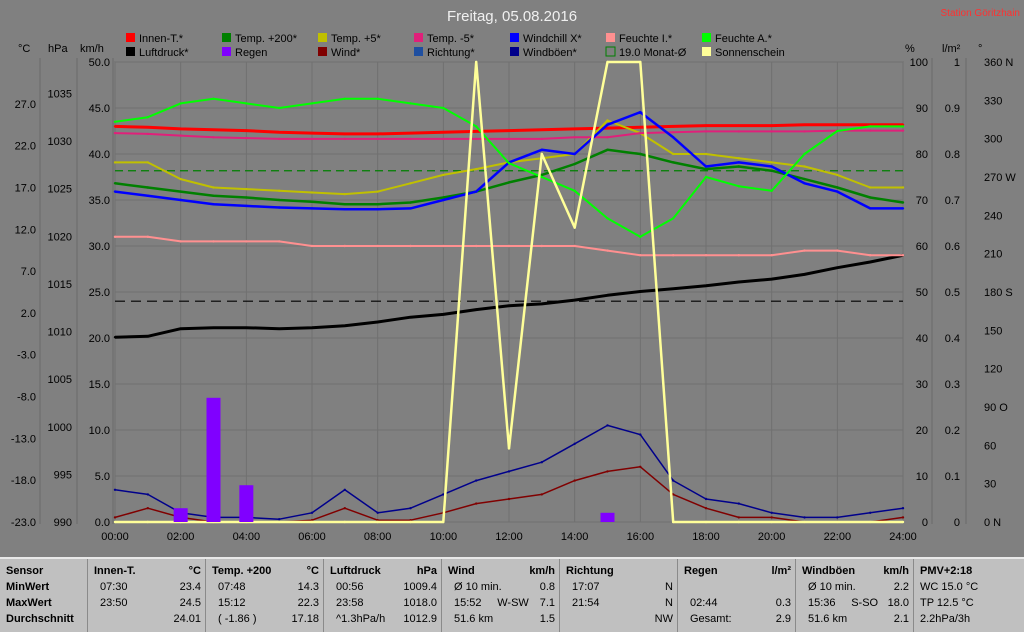  What do you see at coordinates (990, 446) in the screenshot?
I see `y-tick-direction_deg: 60` at bounding box center [990, 446].